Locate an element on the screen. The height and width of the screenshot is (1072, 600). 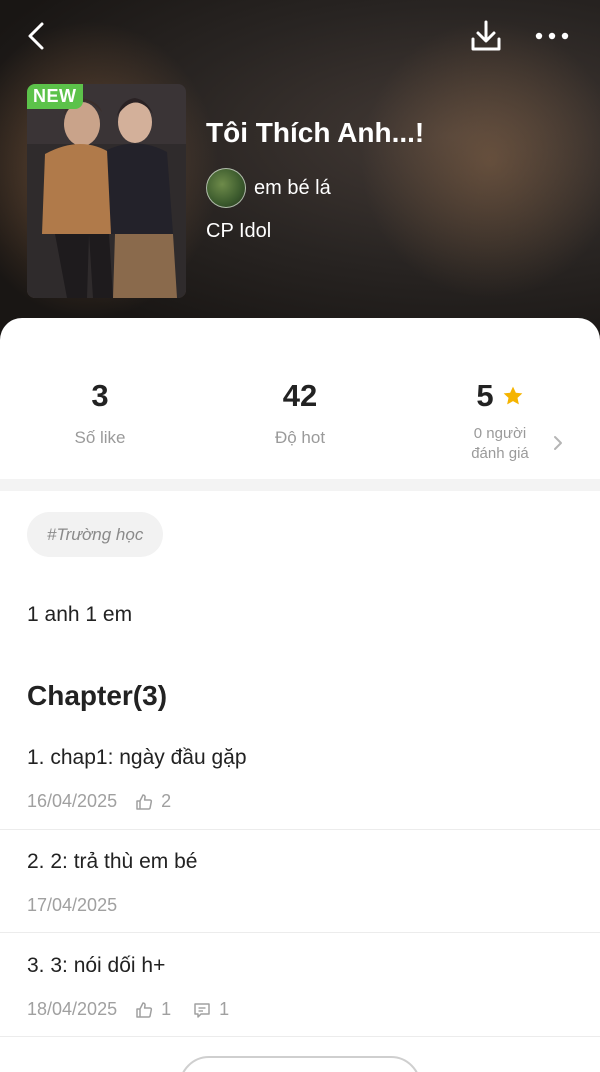
back-button is located at coordinates (36, 36).